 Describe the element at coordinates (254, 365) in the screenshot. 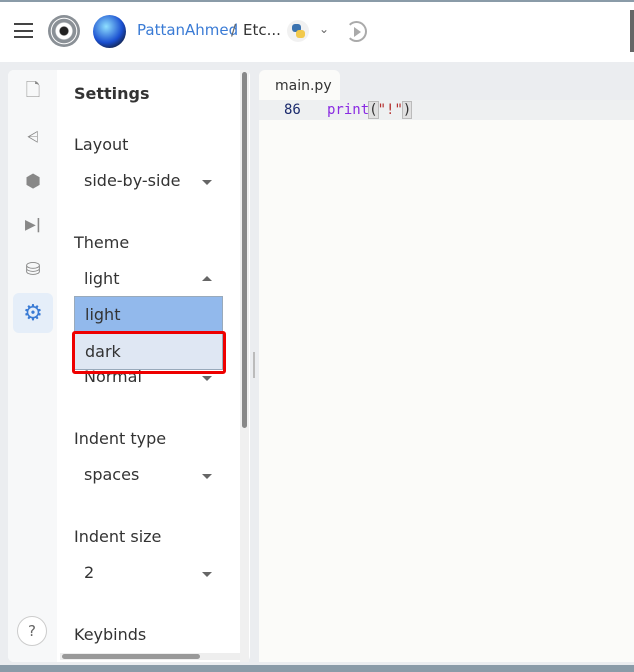

I see `resize-handle` at that location.